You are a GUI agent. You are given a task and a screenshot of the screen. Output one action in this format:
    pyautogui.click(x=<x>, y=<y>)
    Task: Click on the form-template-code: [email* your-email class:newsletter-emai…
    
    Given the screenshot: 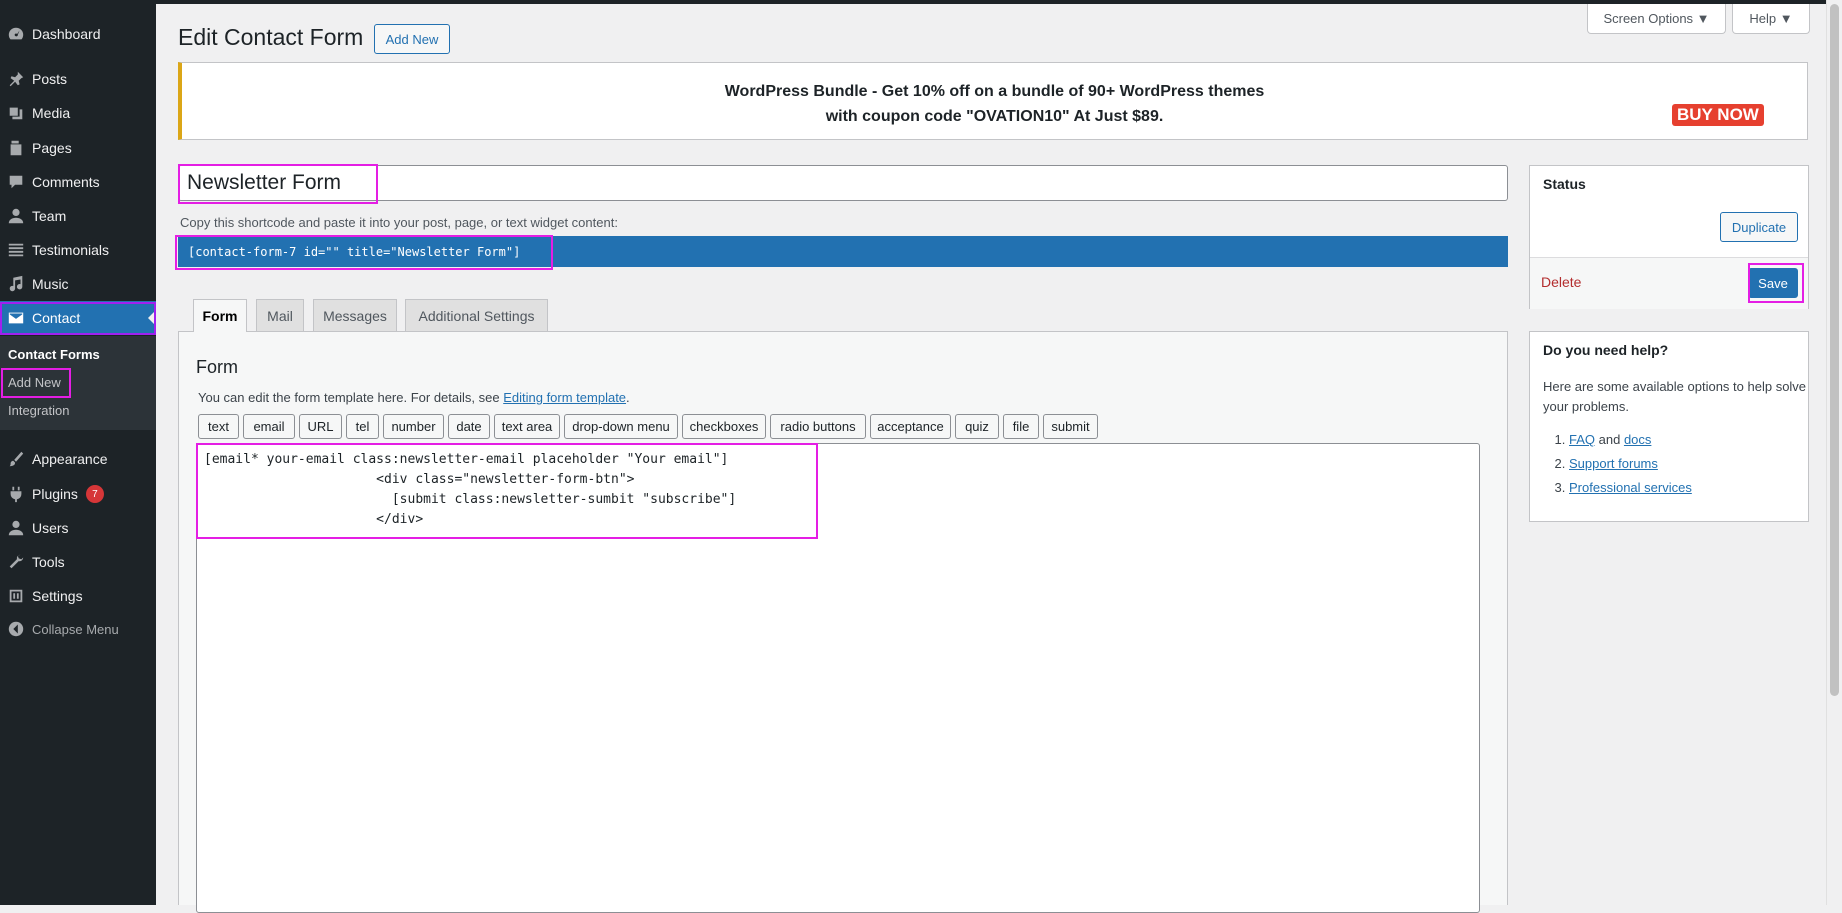 What is the action you would take?
    pyautogui.click(x=470, y=489)
    